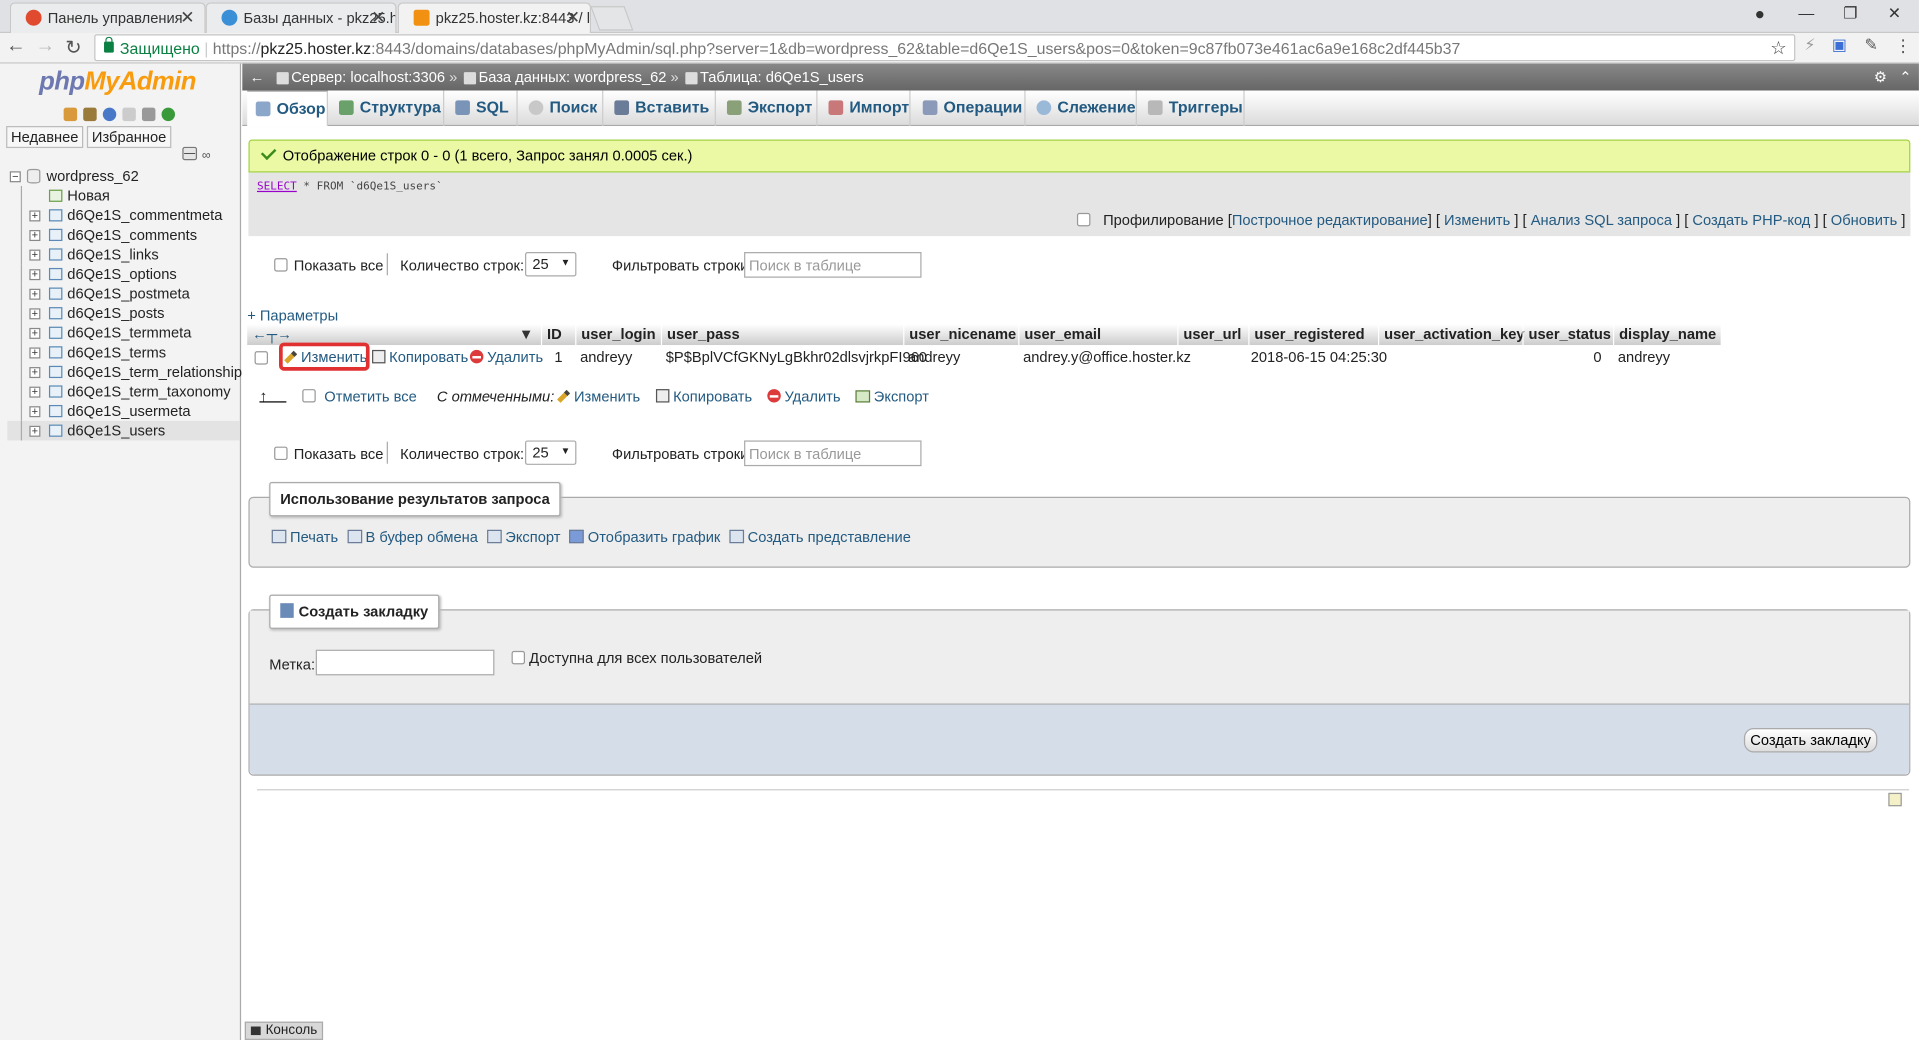 Image resolution: width=1919 pixels, height=1040 pixels. Describe the element at coordinates (1778, 48) in the screenshot. I see `bookmark-star-icon: ☆` at that location.